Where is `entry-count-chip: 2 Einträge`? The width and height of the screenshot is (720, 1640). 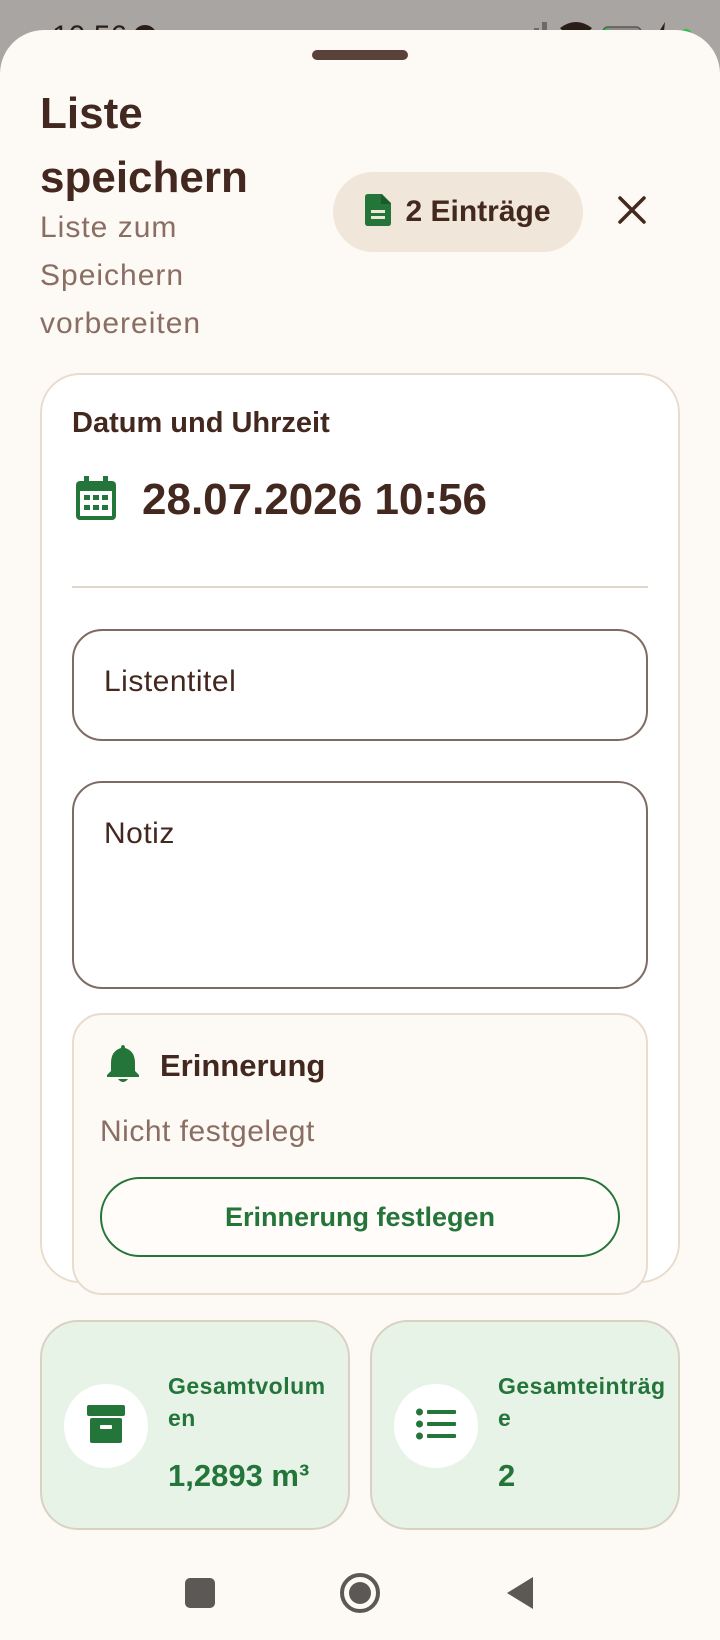
entry-count-chip: 2 Einträge is located at coordinates (458, 212).